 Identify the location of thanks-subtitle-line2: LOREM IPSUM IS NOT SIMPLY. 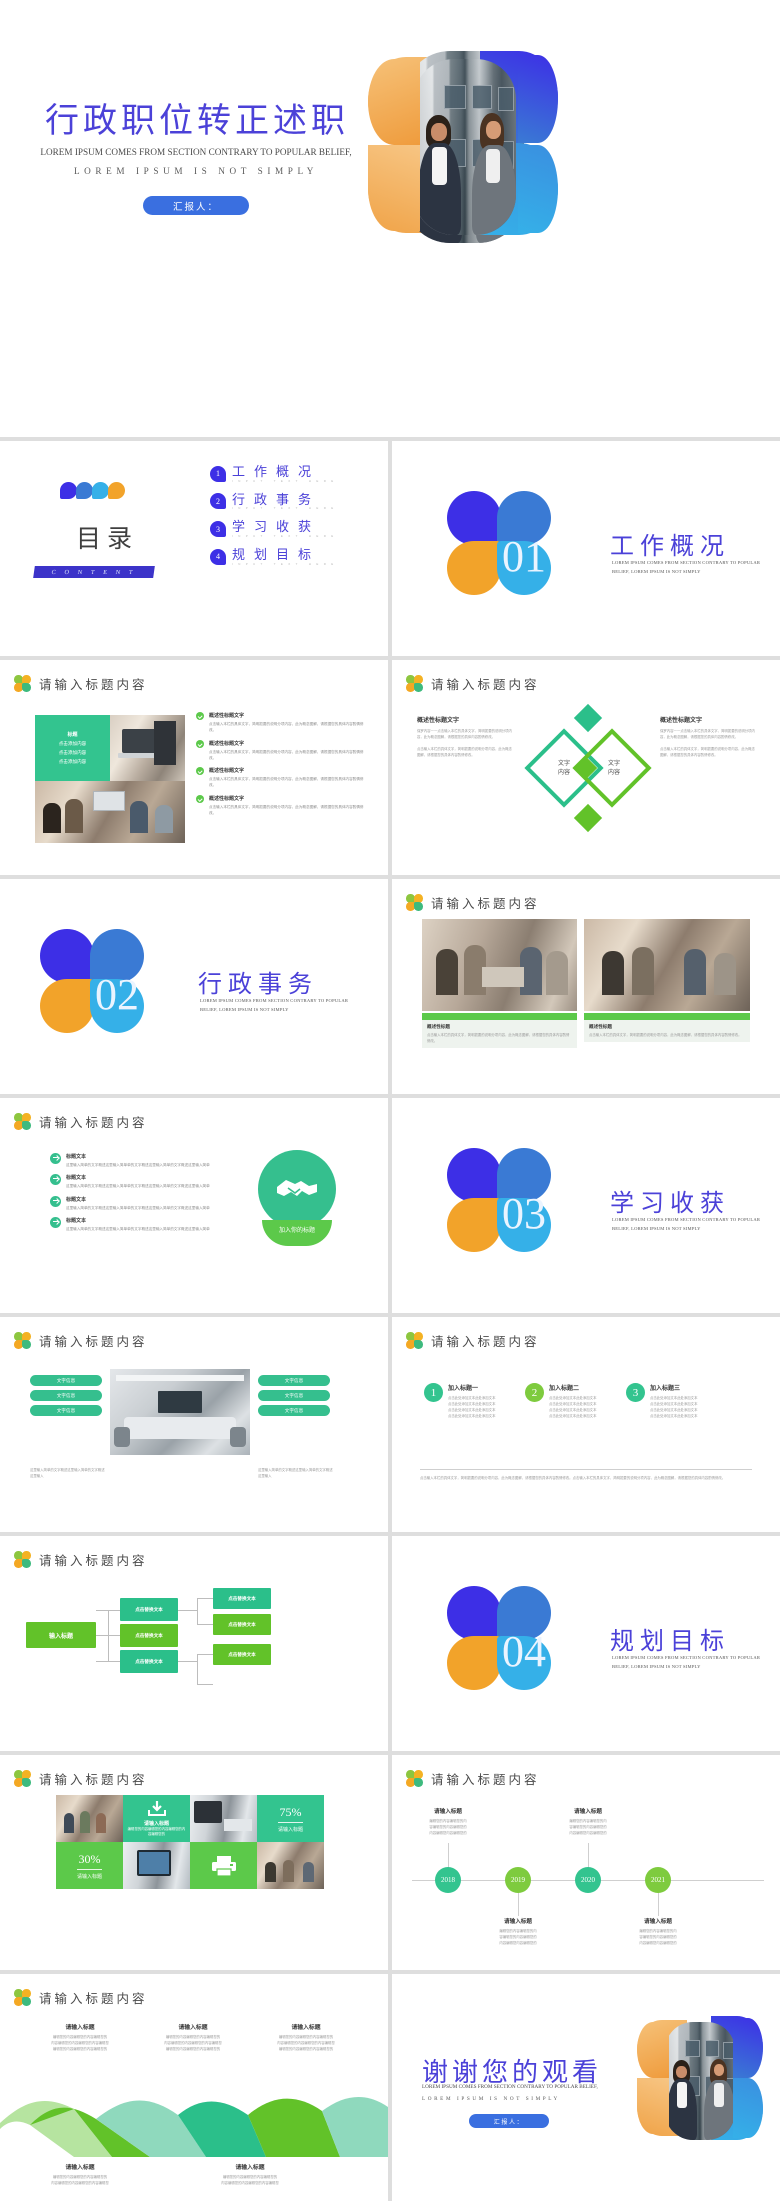
(491, 2099).